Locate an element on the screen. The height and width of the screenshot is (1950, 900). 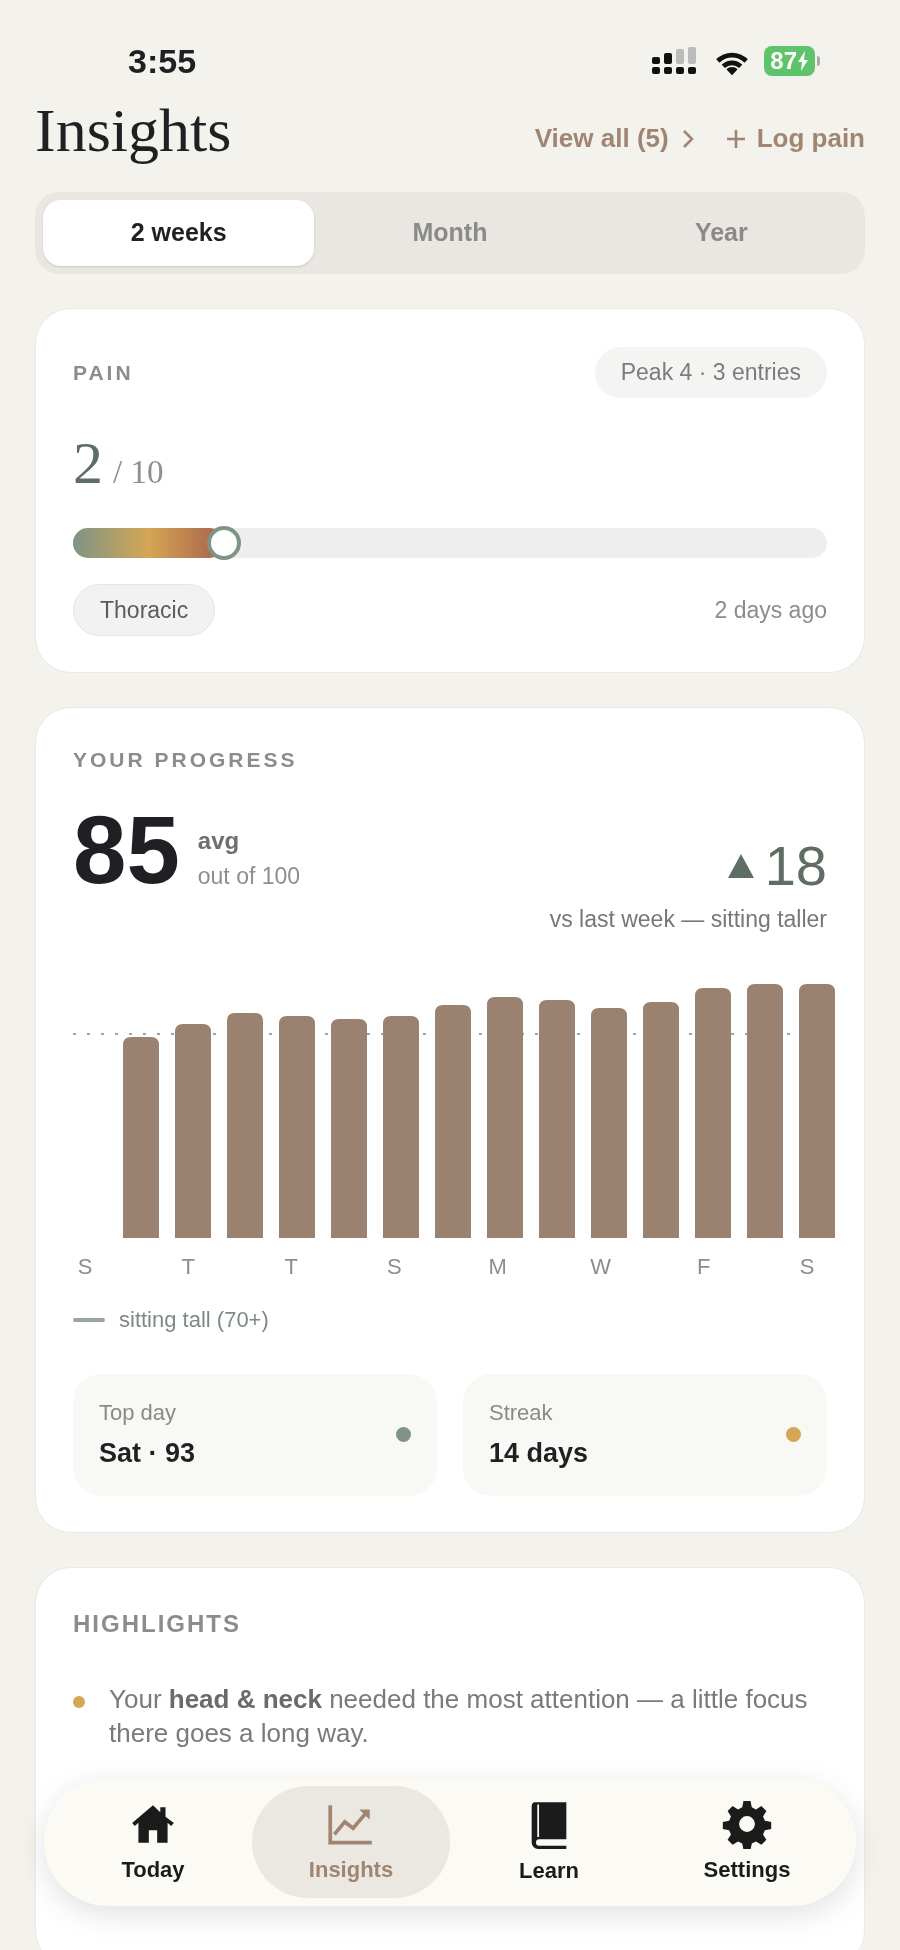
stat-label: Streak is located at coordinates (521, 1413).